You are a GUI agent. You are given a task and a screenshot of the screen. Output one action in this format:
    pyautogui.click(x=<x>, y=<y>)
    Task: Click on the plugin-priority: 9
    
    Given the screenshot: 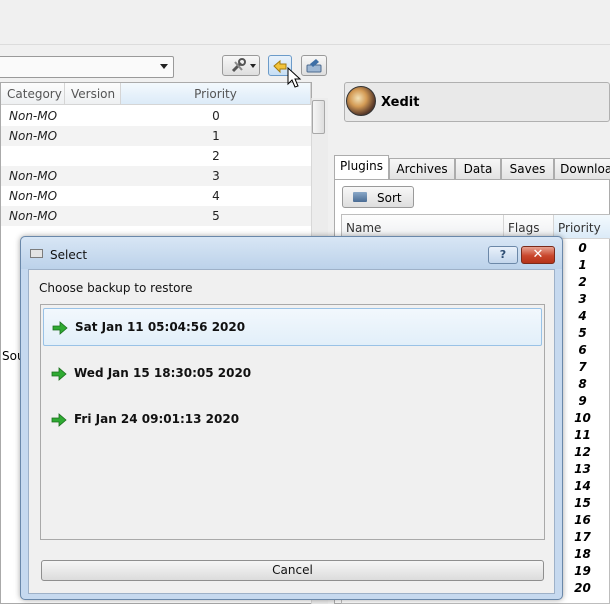 What is the action you would take?
    pyautogui.click(x=582, y=401)
    